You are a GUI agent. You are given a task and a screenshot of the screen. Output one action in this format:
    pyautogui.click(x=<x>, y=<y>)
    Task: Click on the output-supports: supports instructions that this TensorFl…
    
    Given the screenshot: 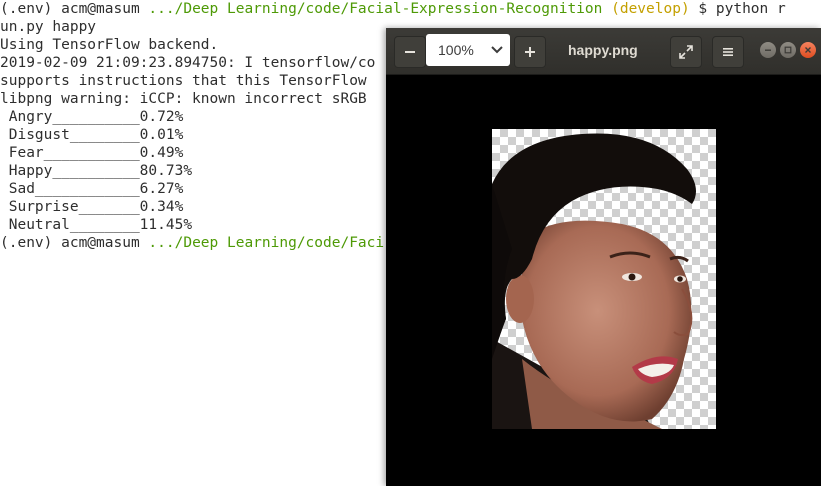 What is the action you would take?
    pyautogui.click(x=183, y=81)
    